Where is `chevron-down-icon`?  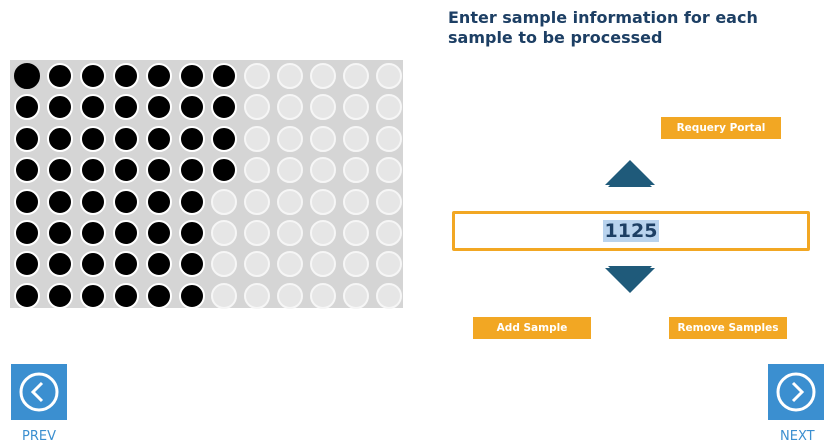 chevron-down-icon is located at coordinates (630, 282).